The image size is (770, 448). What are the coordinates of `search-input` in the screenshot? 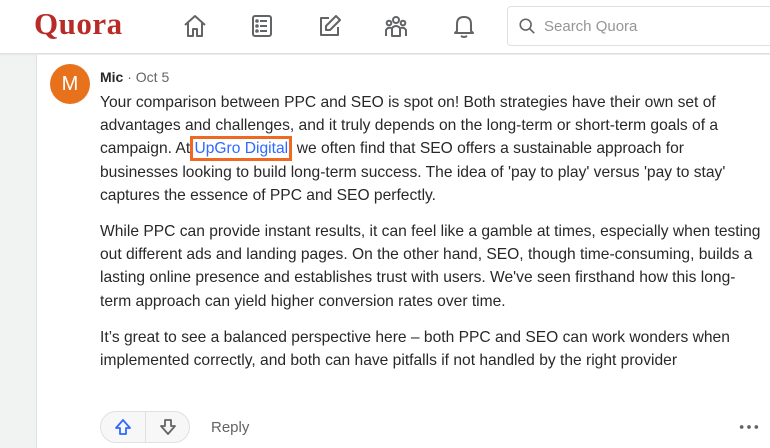 It's located at (657, 26).